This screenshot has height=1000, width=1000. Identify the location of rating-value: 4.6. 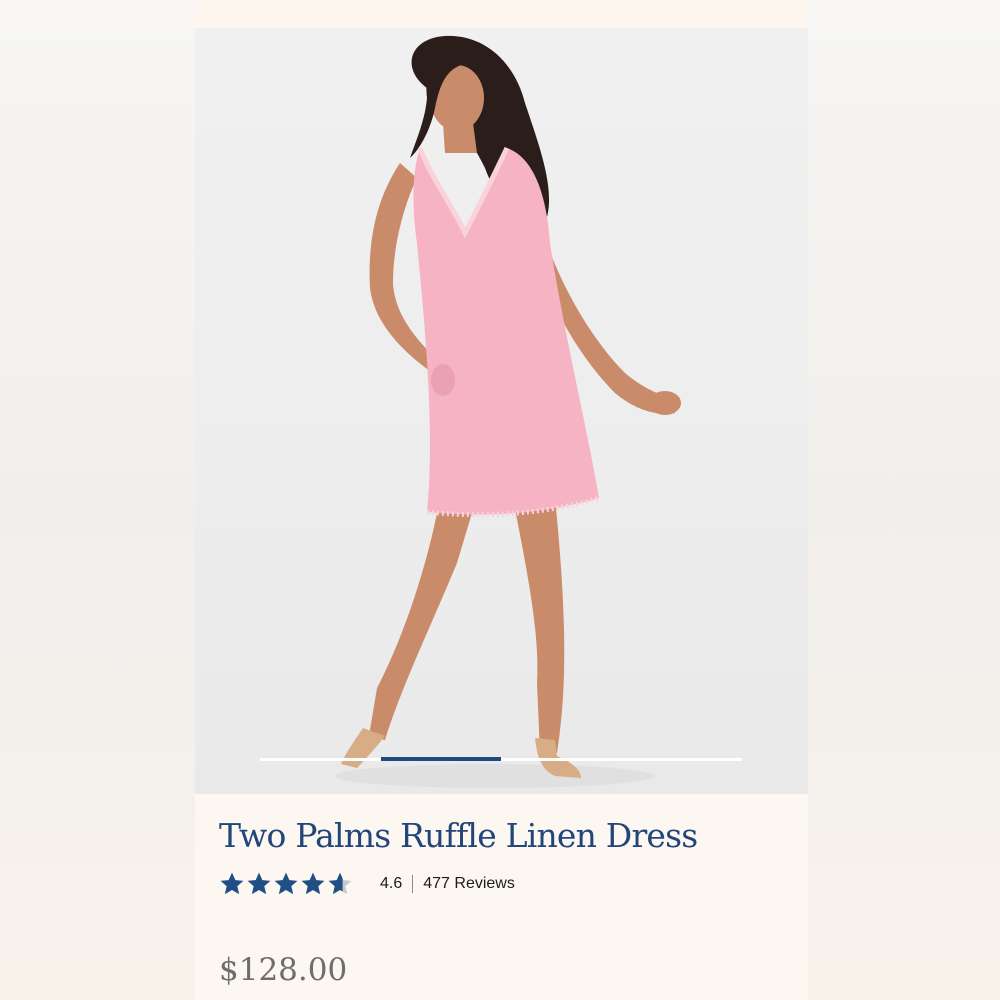
(391, 883).